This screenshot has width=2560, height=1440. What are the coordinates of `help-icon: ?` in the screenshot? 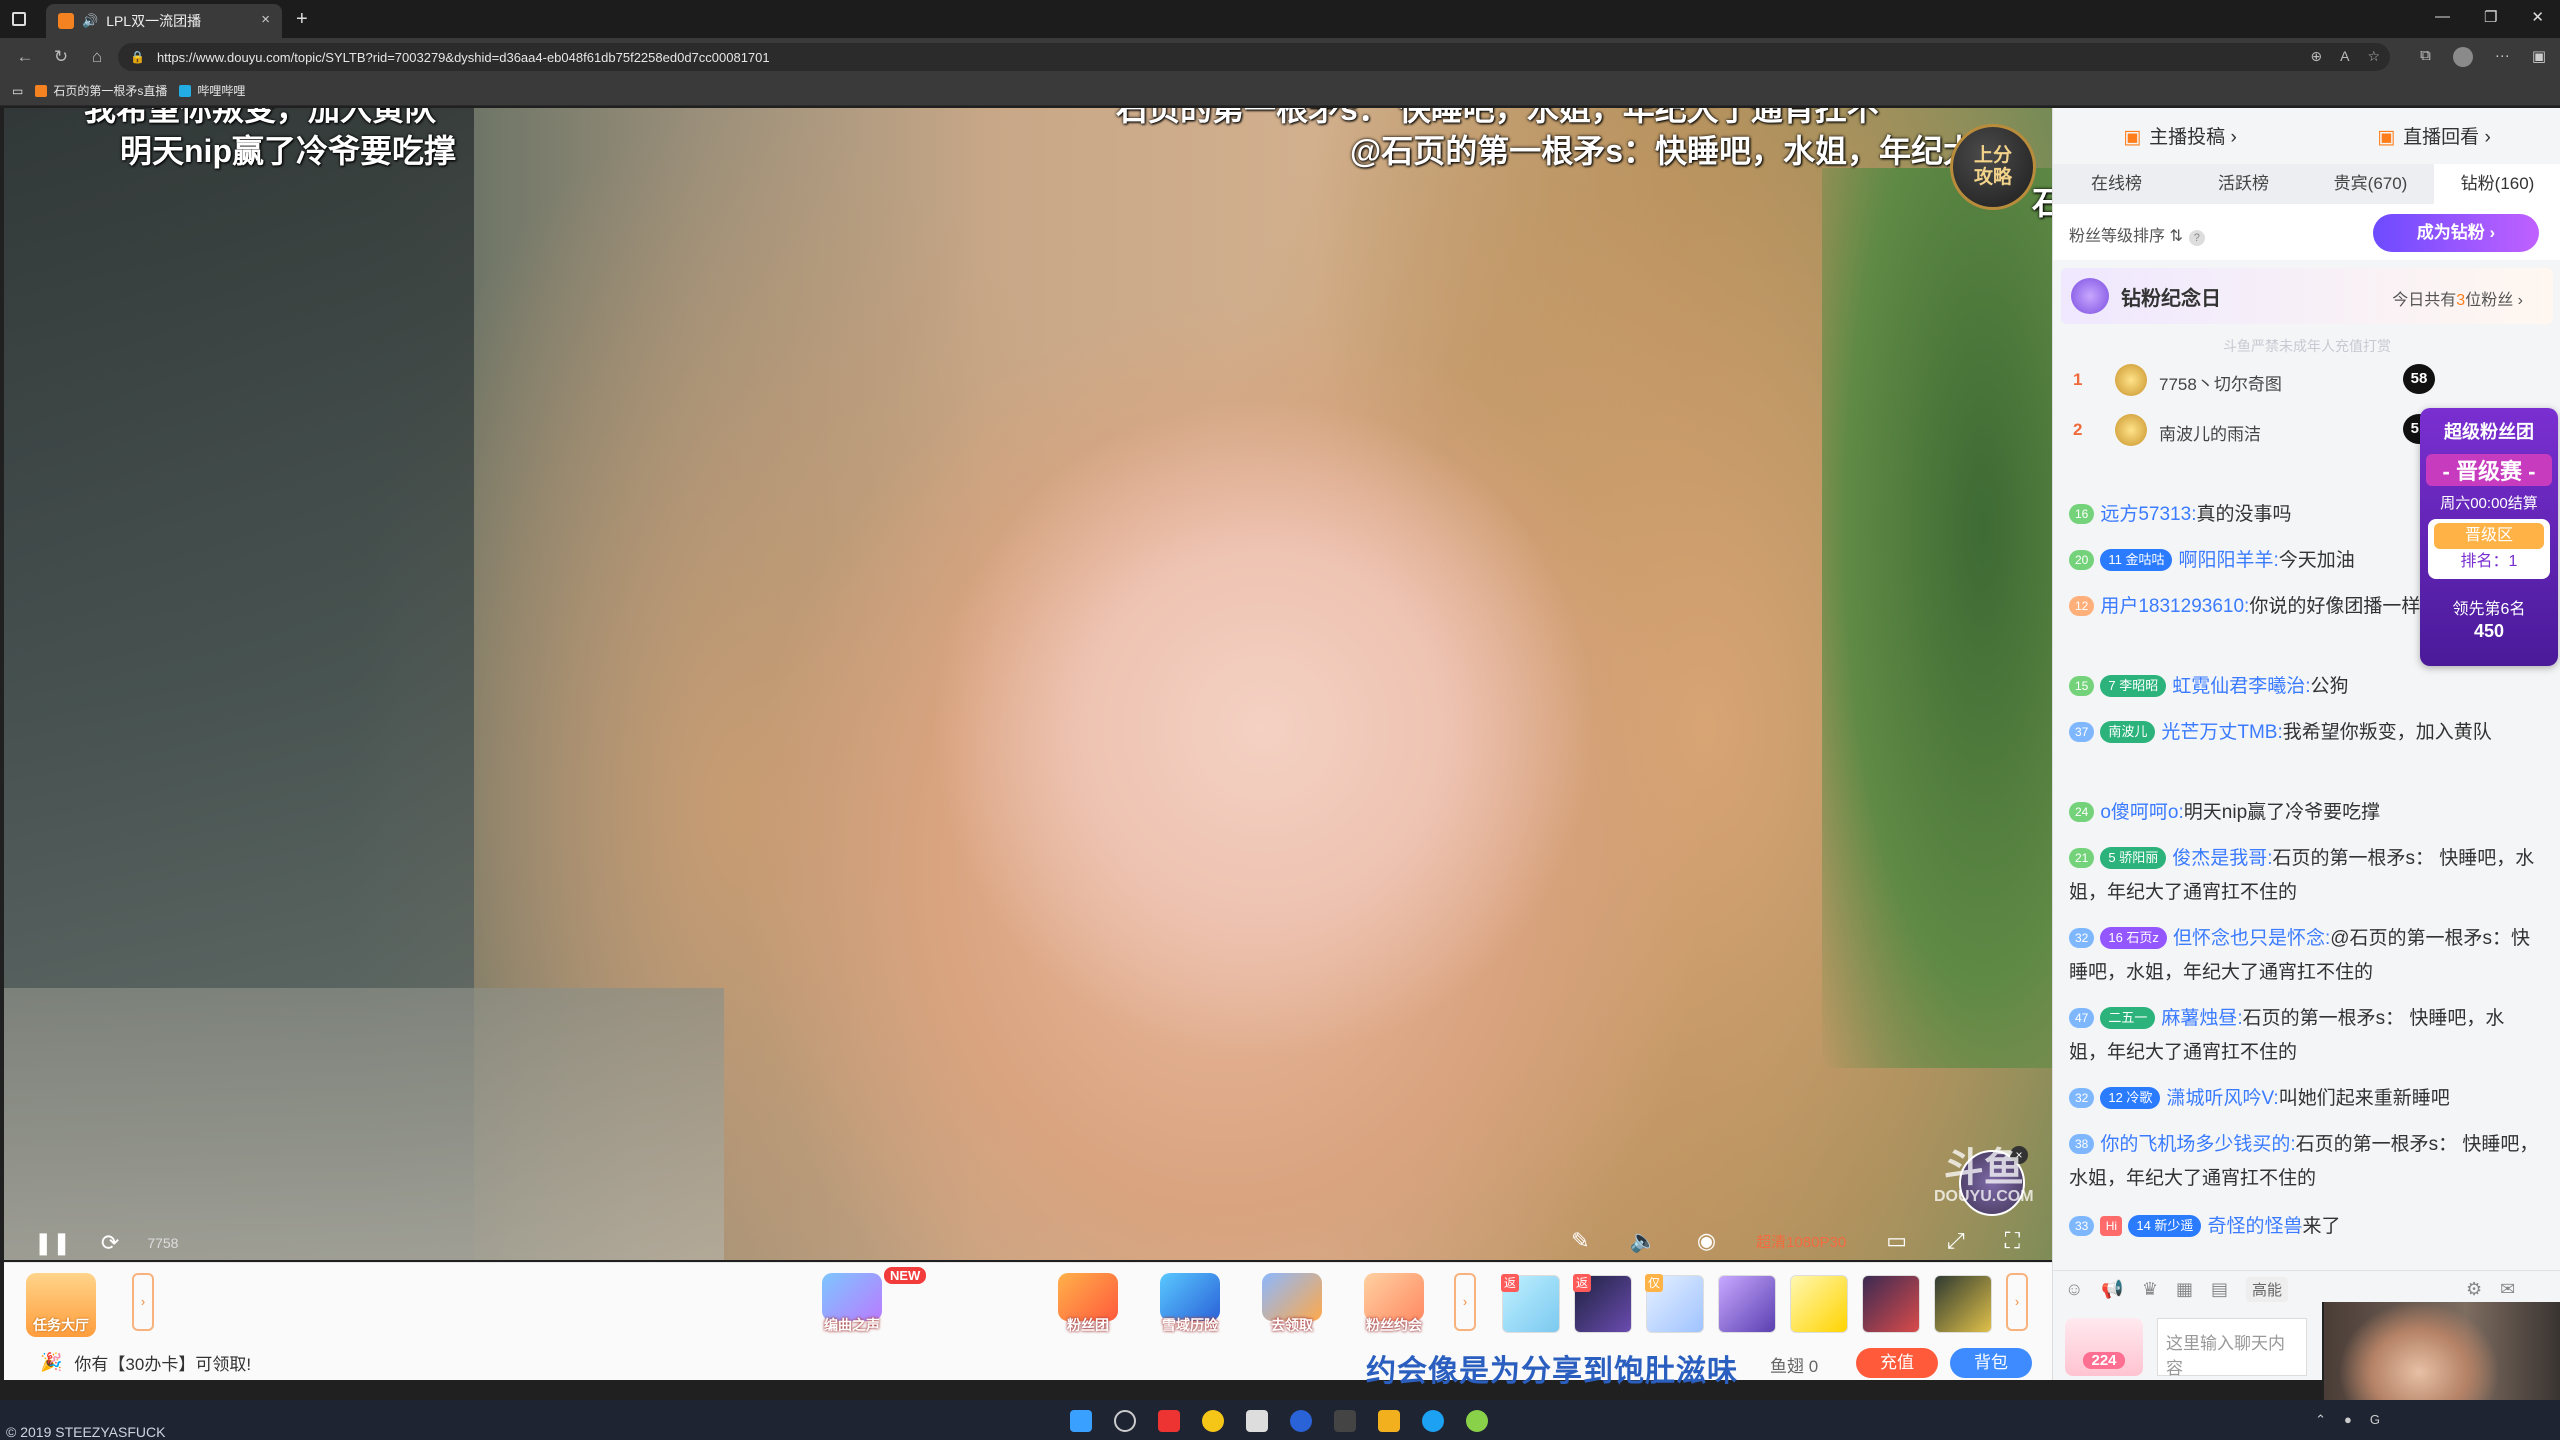 It's located at (2196, 238).